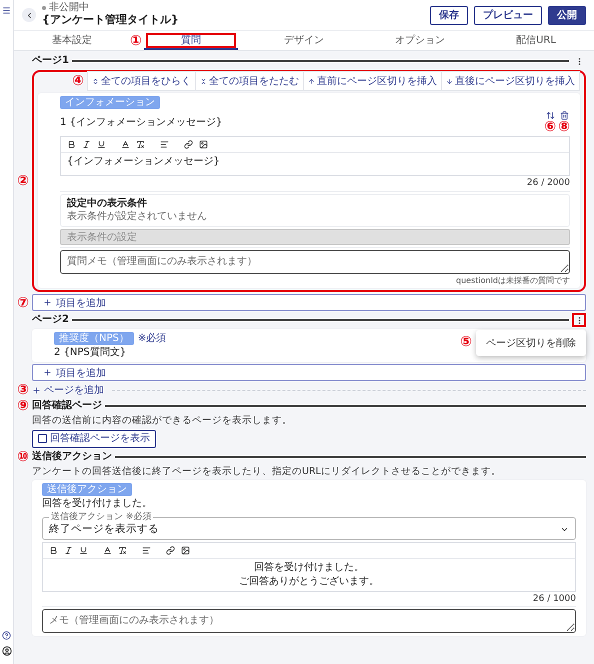 The width and height of the screenshot is (594, 664). What do you see at coordinates (466, 342) in the screenshot?
I see `annotation-number: ⑤` at bounding box center [466, 342].